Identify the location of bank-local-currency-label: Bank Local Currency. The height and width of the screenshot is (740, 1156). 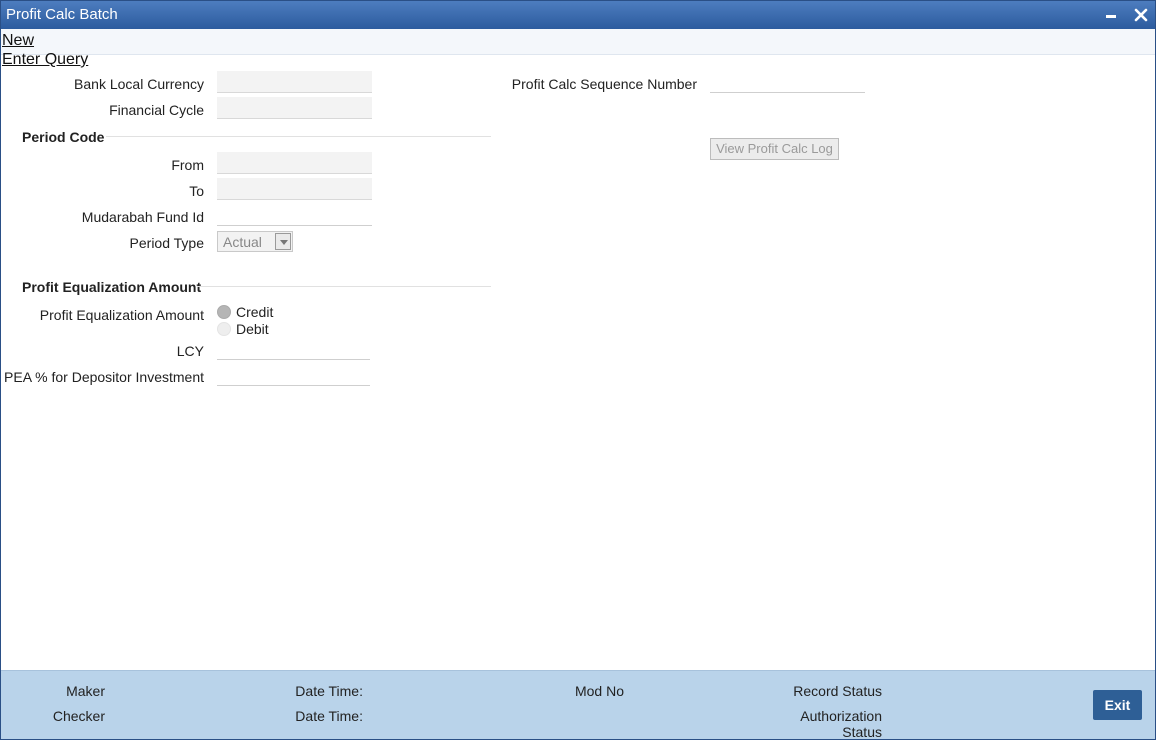
(139, 84).